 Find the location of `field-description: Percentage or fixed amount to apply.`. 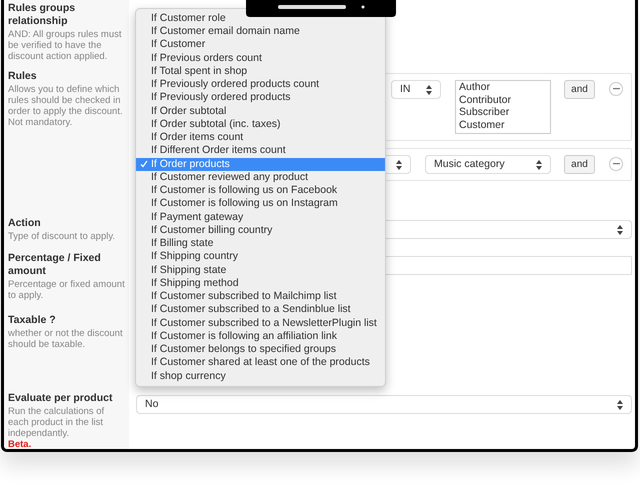

field-description: Percentage or fixed amount to apply. is located at coordinates (66, 290).